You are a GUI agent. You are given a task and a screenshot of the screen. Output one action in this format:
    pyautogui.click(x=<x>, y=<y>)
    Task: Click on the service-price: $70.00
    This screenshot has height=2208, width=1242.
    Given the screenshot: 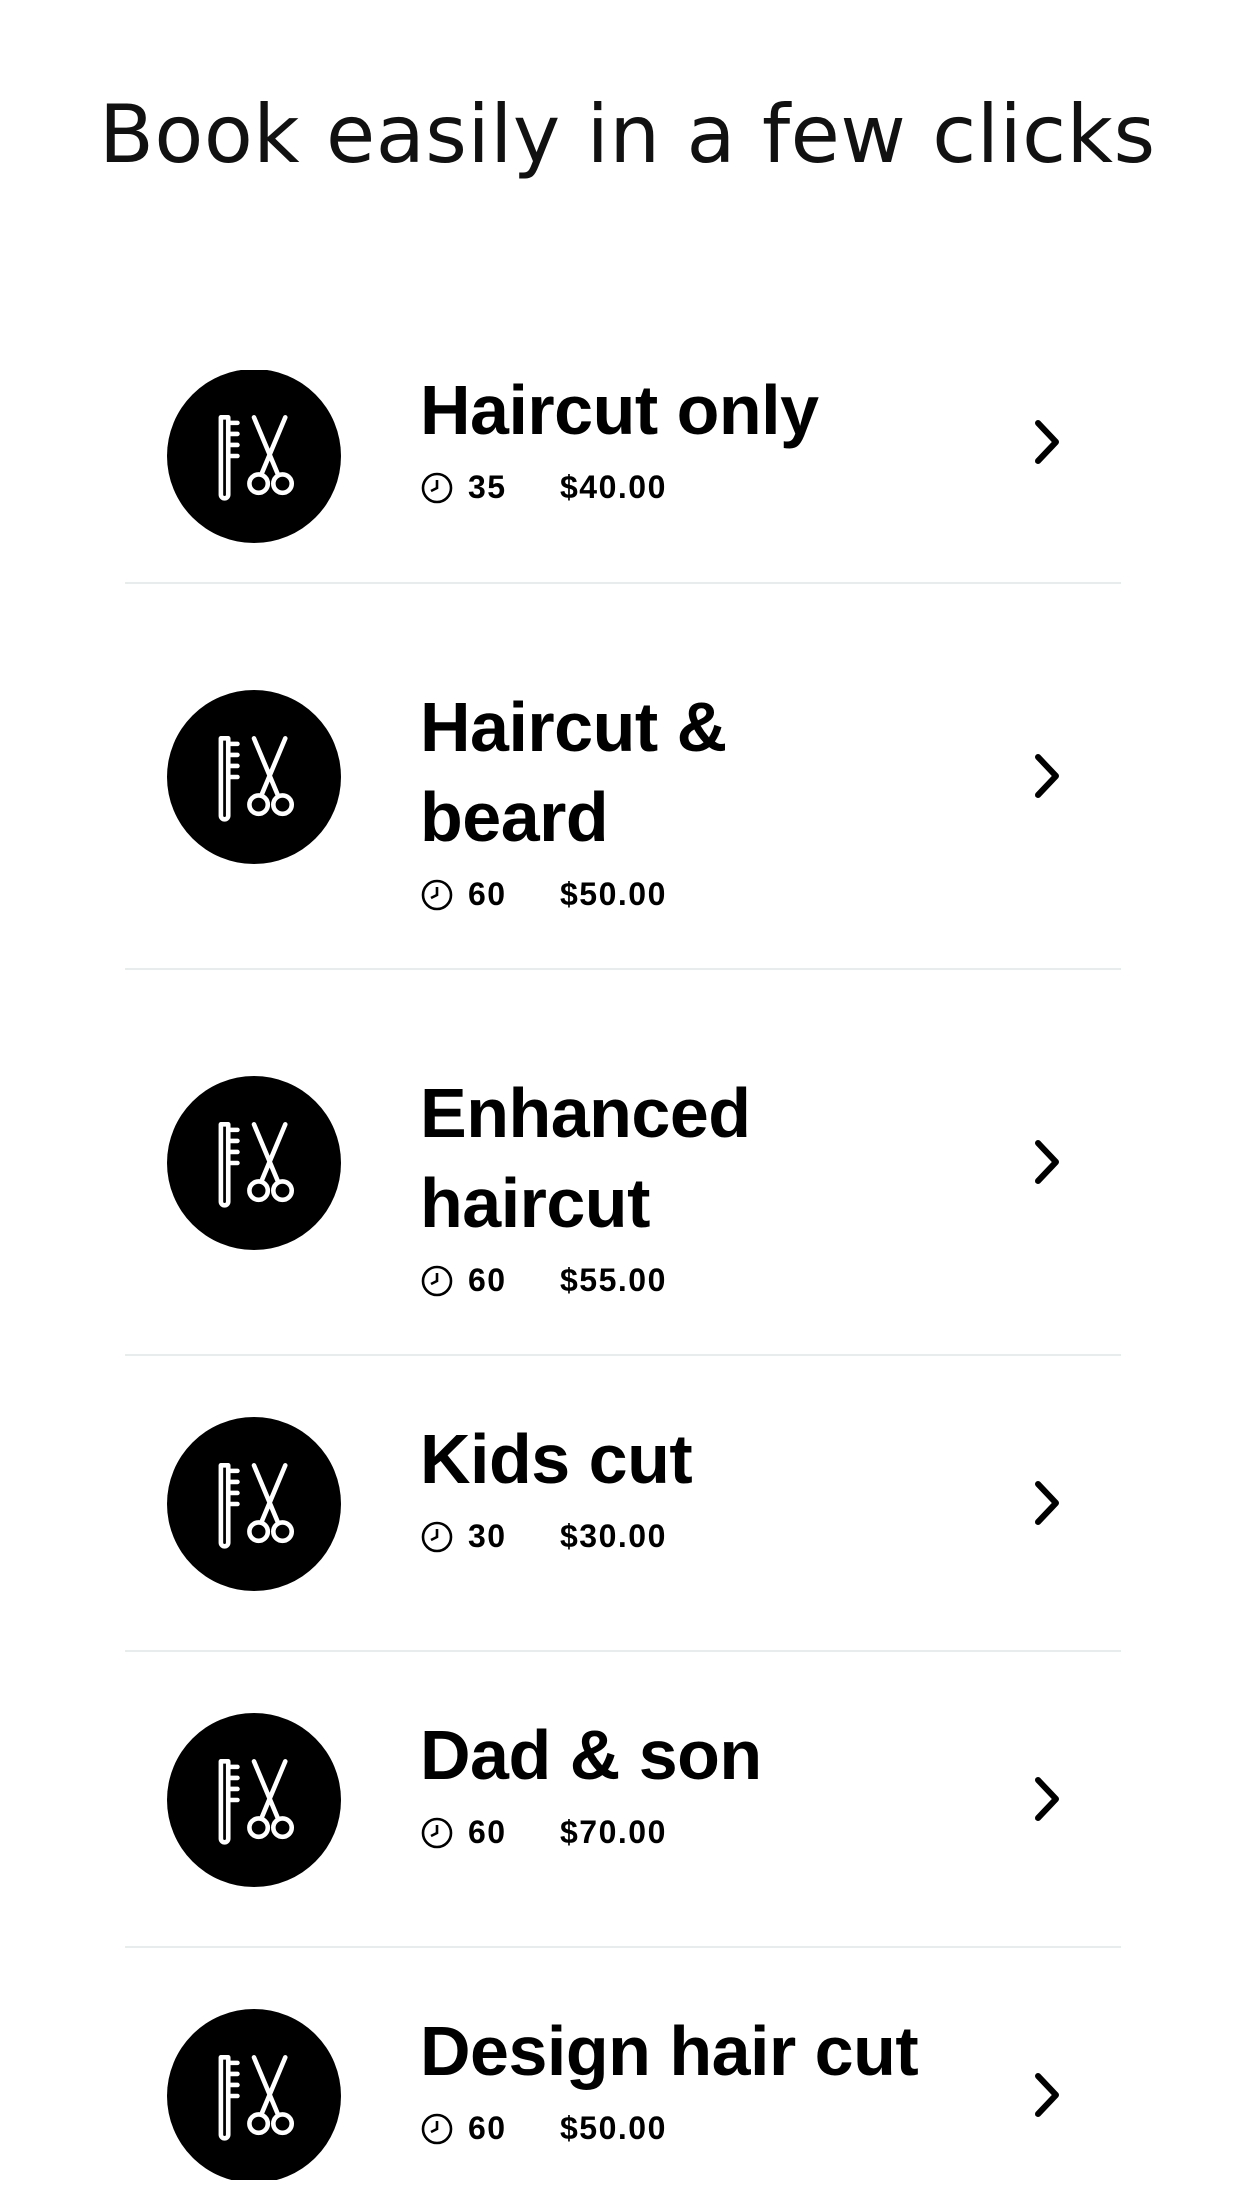 What is the action you would take?
    pyautogui.click(x=613, y=1832)
    